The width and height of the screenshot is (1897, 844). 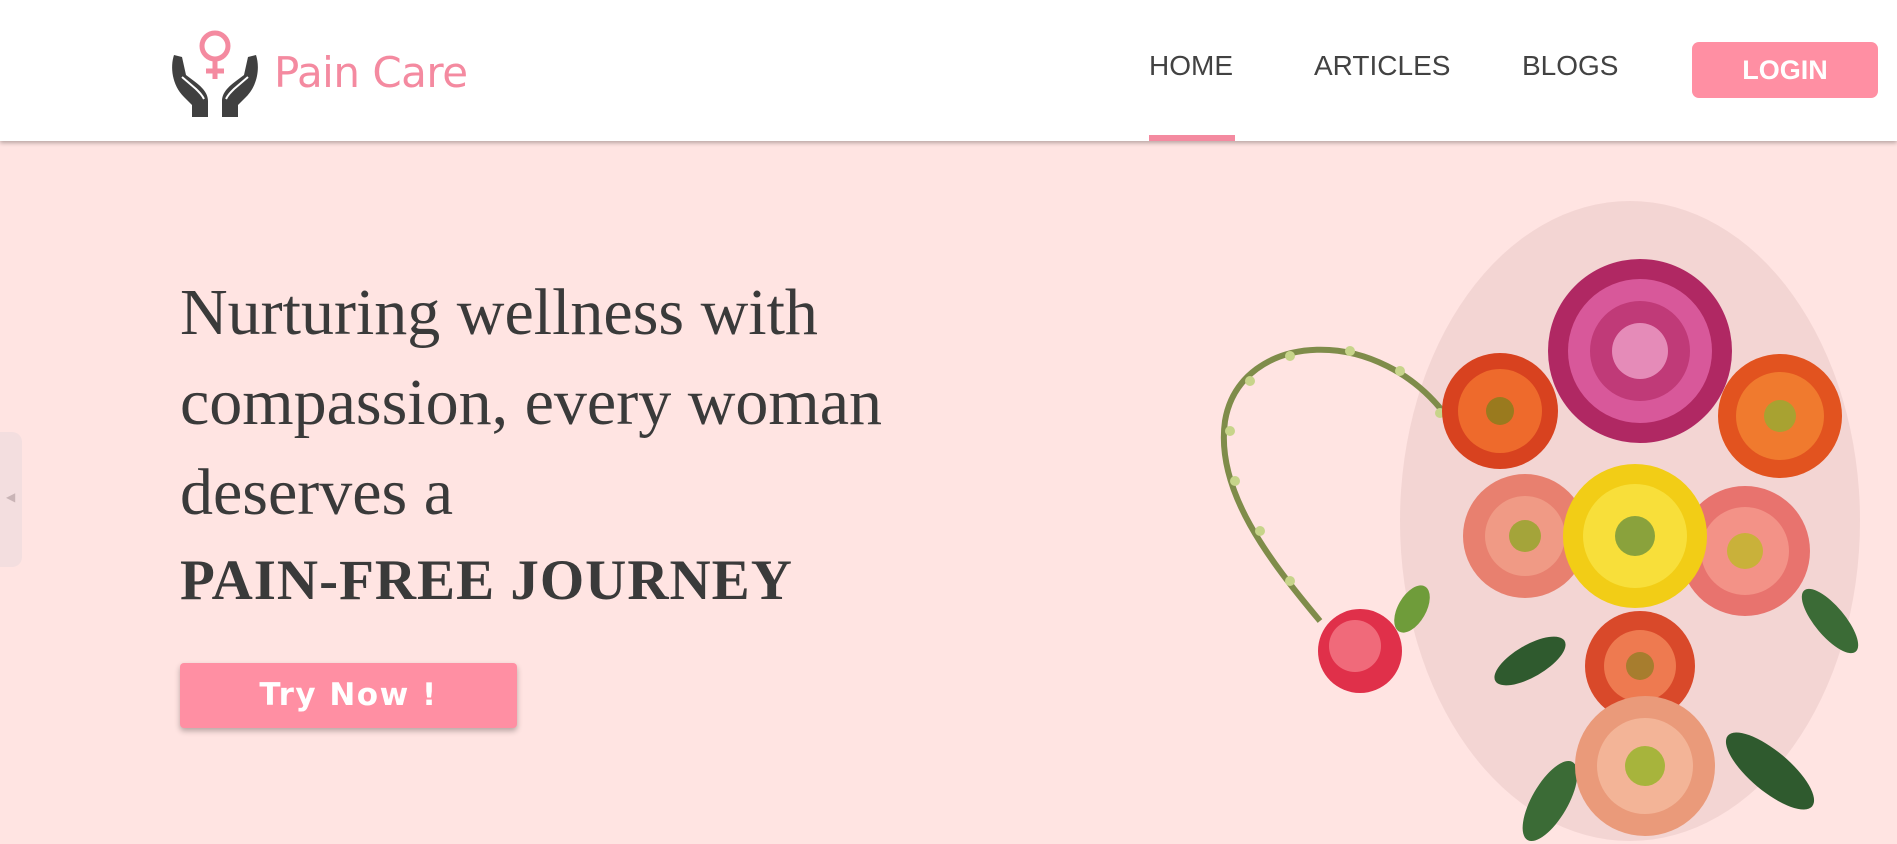 I want to click on brand-logo: Pain Care, so click(x=319, y=72).